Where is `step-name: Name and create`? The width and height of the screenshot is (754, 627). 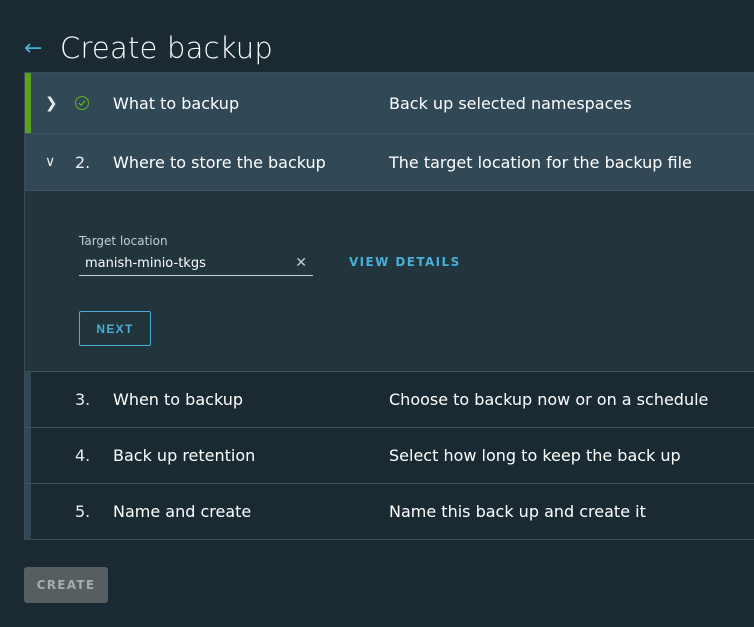 step-name: Name and create is located at coordinates (182, 511).